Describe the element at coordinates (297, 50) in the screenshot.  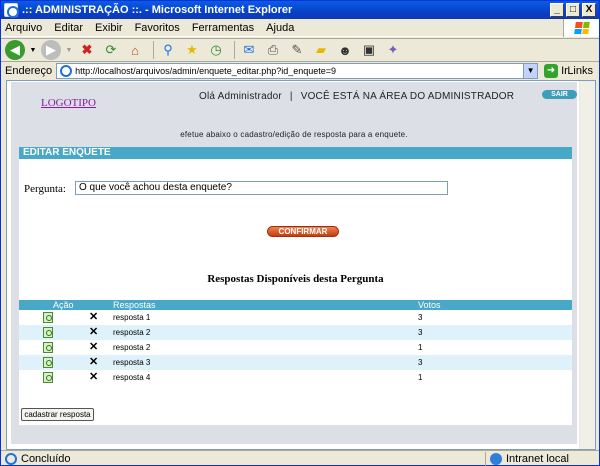
I see `edit-icon: ✎` at that location.